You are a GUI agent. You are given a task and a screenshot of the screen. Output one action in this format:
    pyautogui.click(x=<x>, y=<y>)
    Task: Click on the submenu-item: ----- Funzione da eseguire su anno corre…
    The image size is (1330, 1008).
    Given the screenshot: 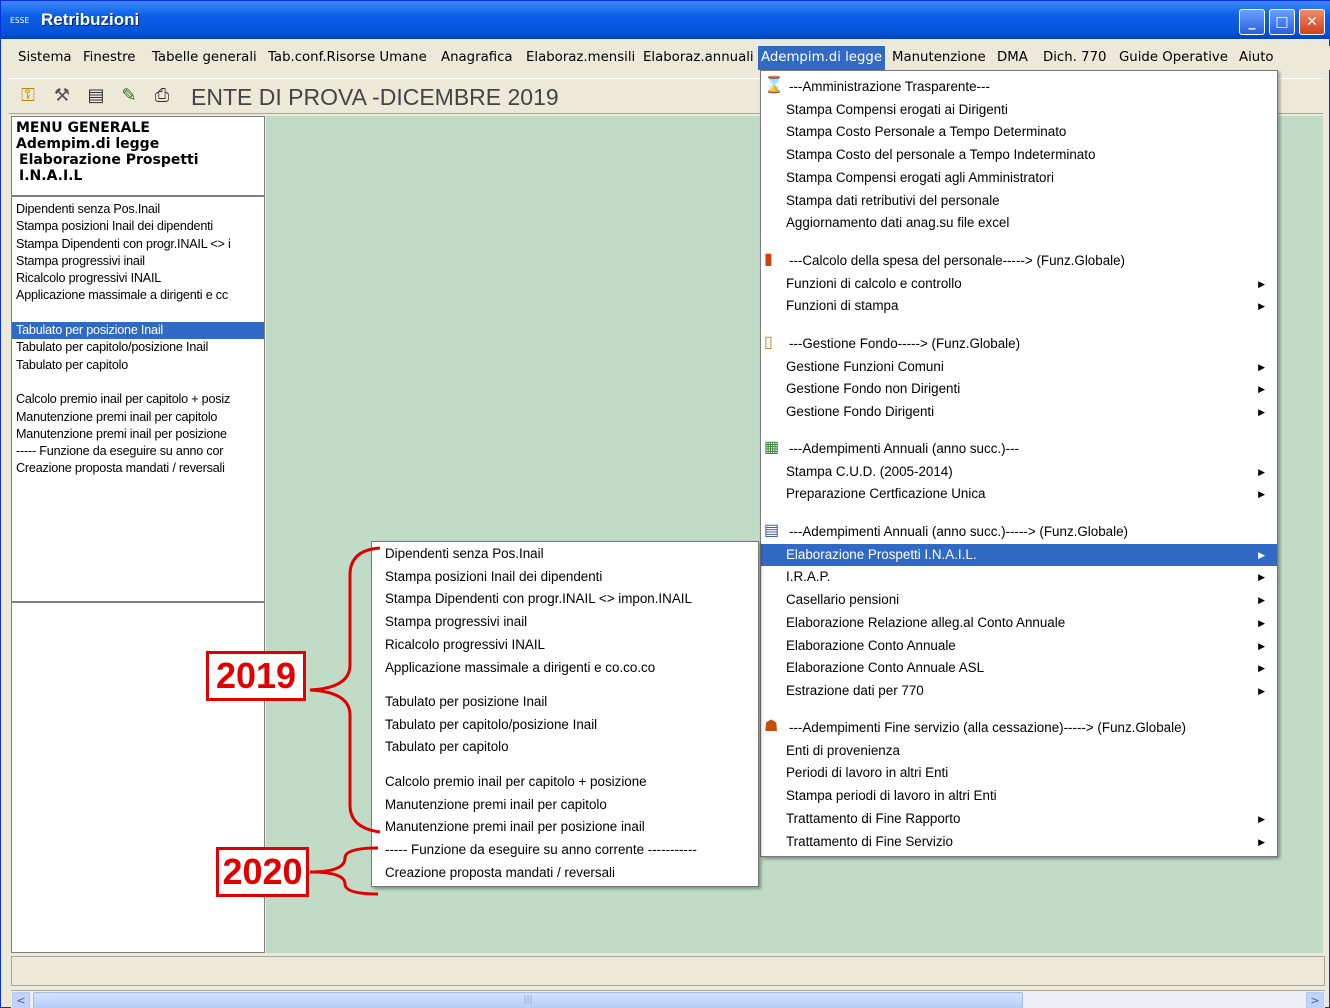 What is the action you would take?
    pyautogui.click(x=565, y=850)
    